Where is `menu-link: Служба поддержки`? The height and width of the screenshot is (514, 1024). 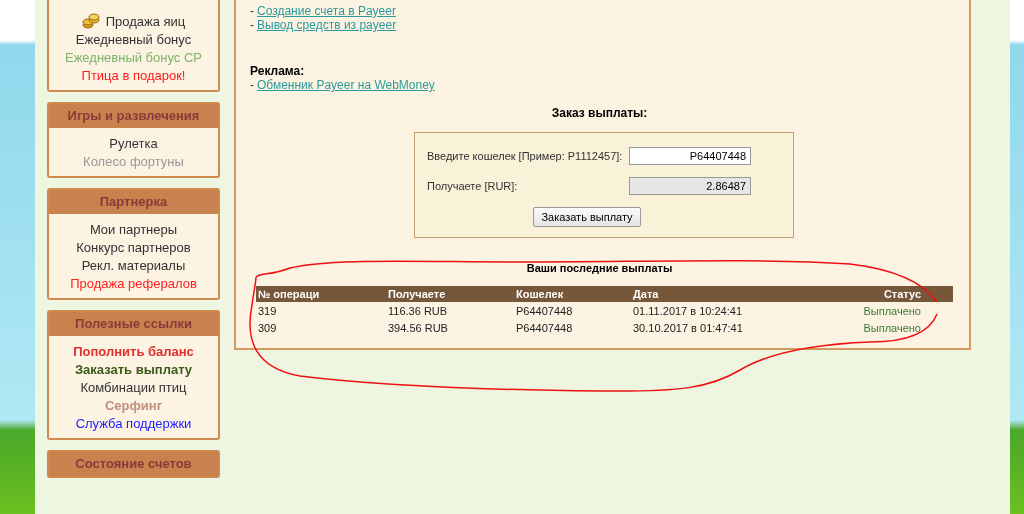 menu-link: Служба поддержки is located at coordinates (133, 423).